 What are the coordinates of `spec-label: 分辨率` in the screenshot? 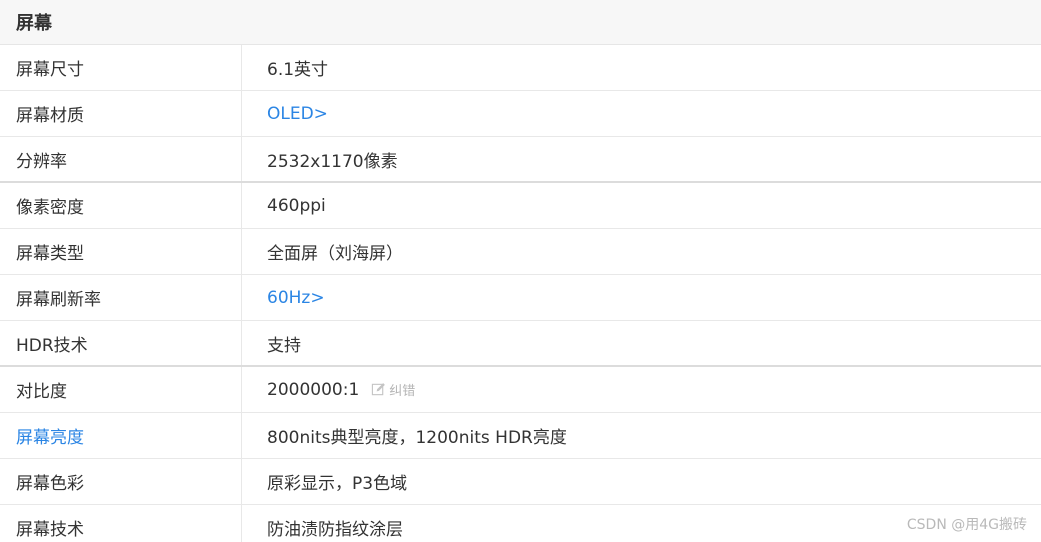 It's located at (121, 159).